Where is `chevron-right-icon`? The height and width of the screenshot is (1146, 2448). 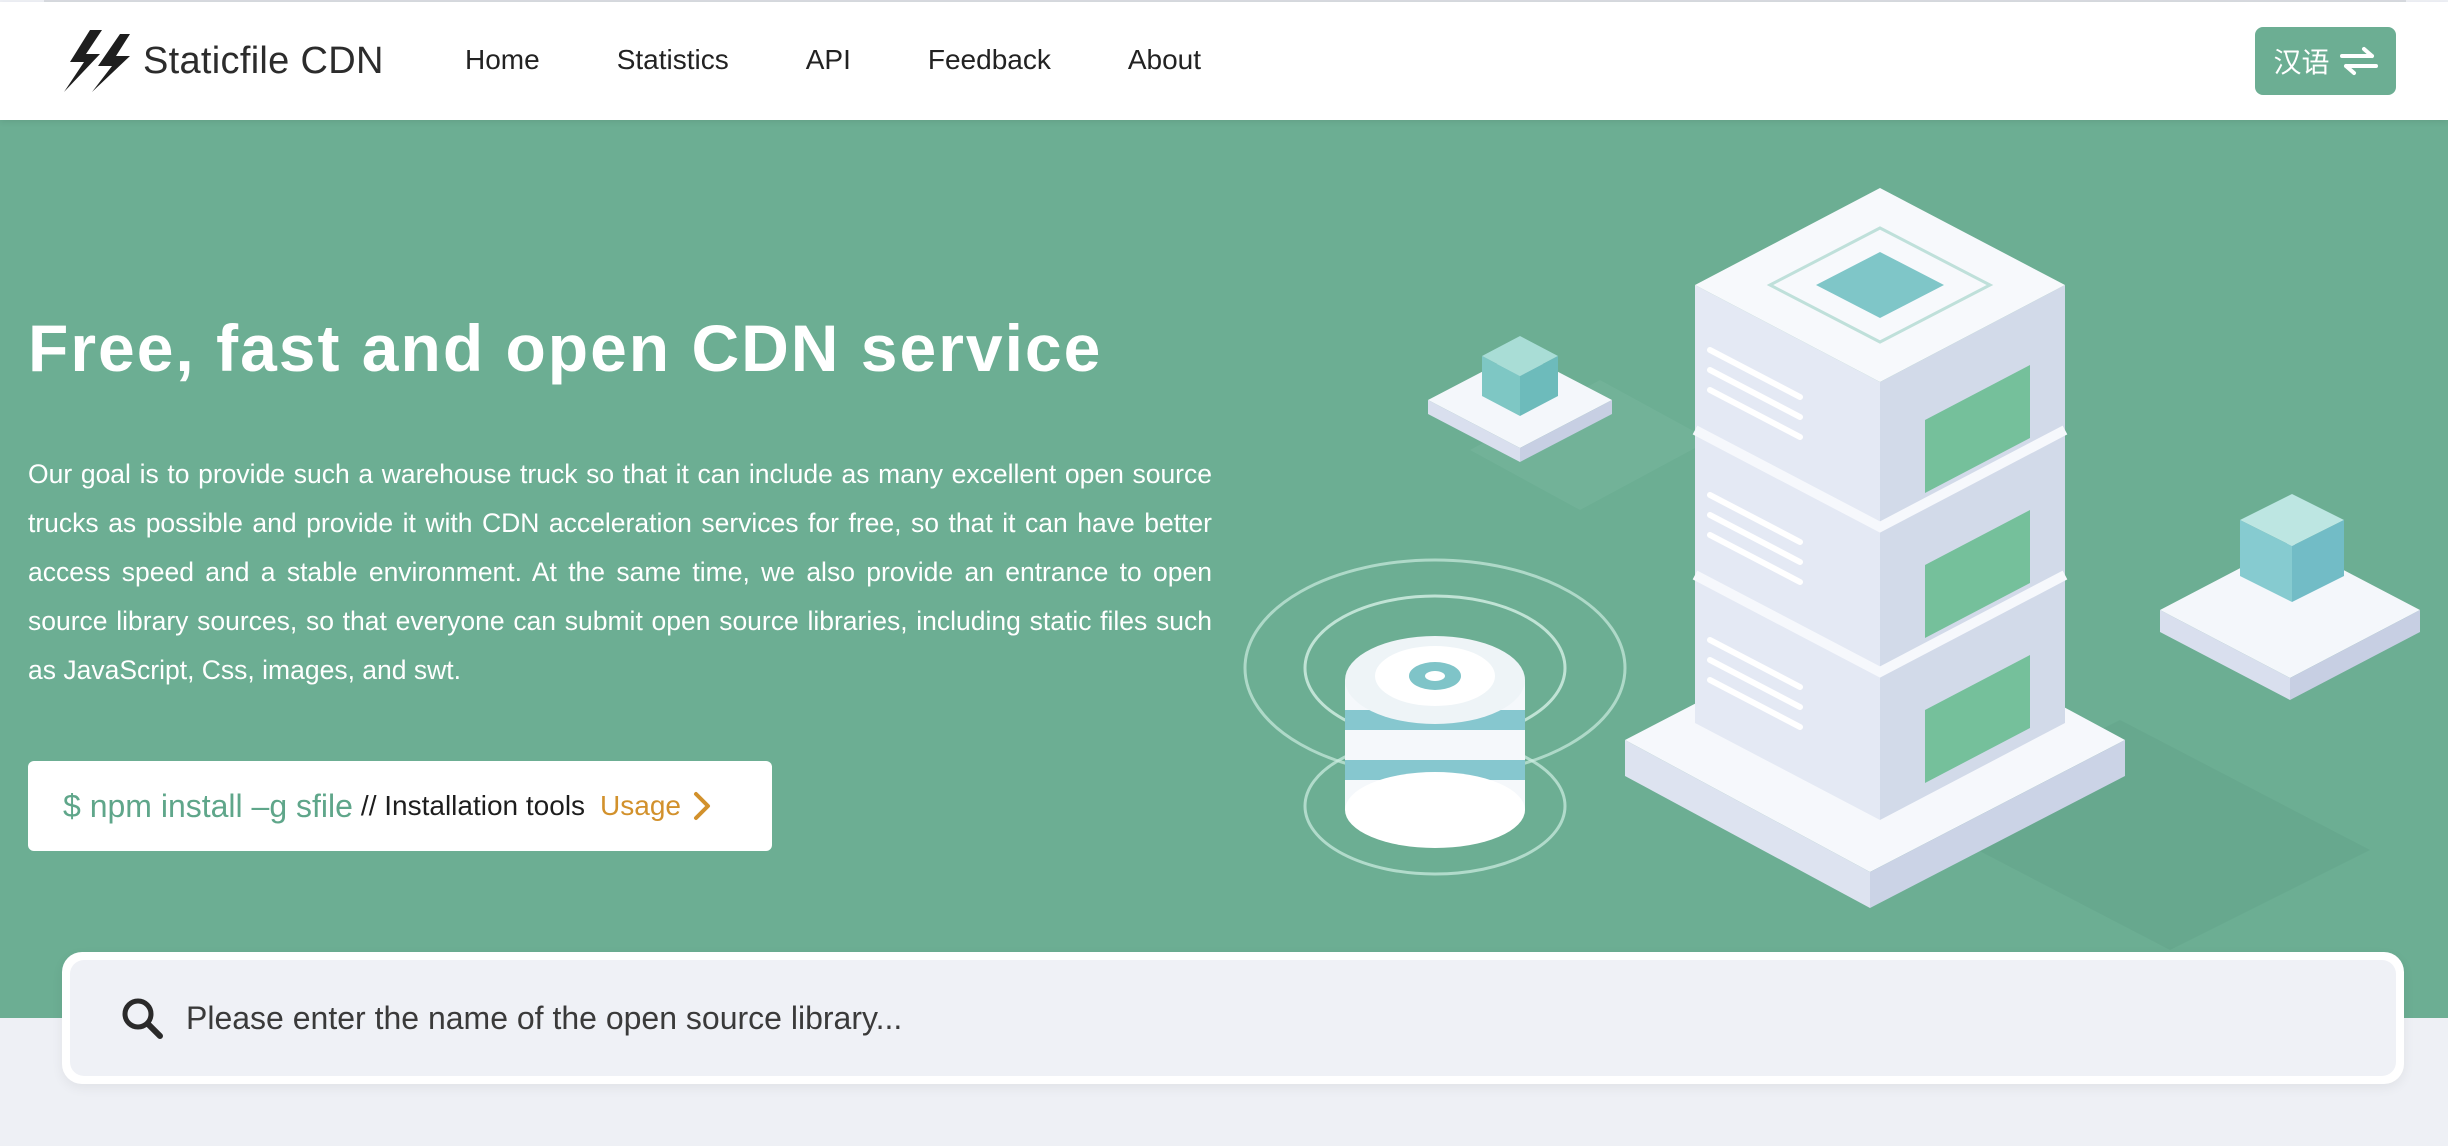
chevron-right-icon is located at coordinates (701, 806).